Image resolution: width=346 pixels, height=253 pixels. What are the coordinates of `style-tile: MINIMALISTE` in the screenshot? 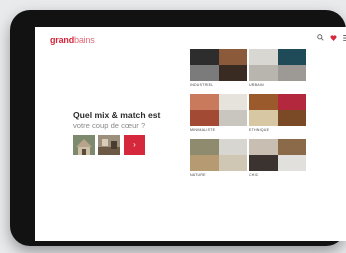 It's located at (218, 113).